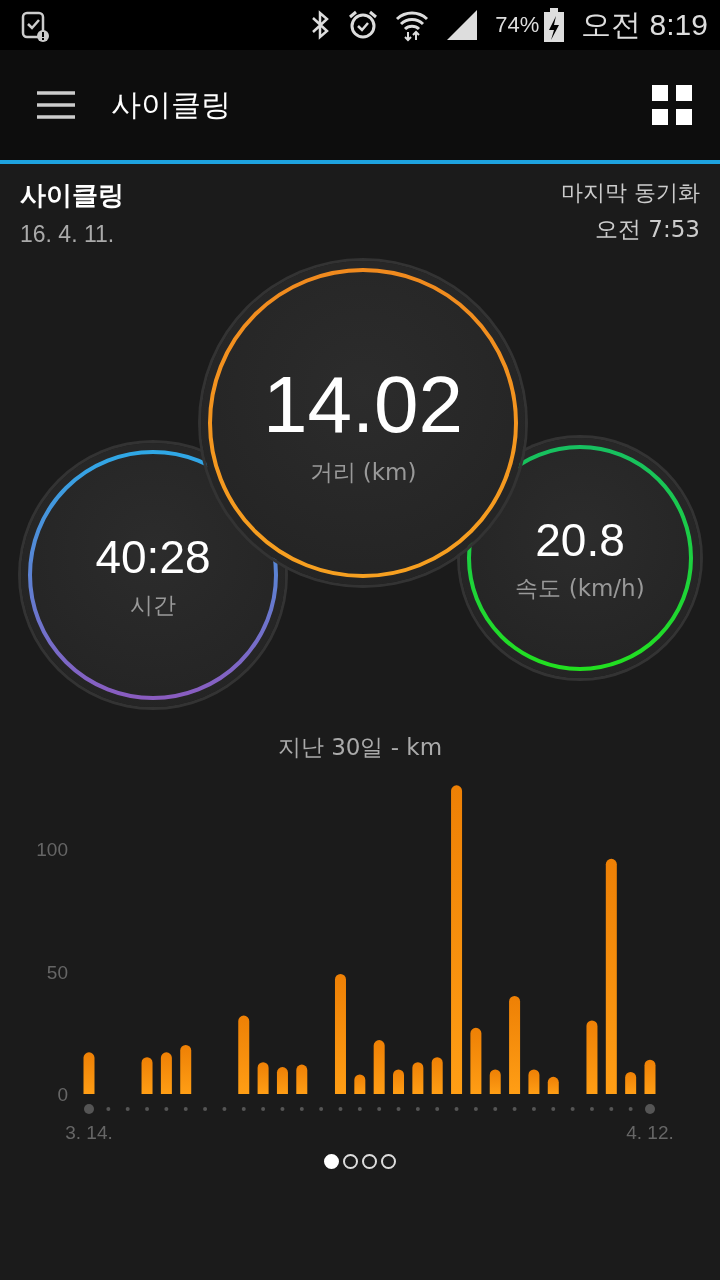 The height and width of the screenshot is (1280, 720). I want to click on clock: 오전 8:19, so click(644, 24).